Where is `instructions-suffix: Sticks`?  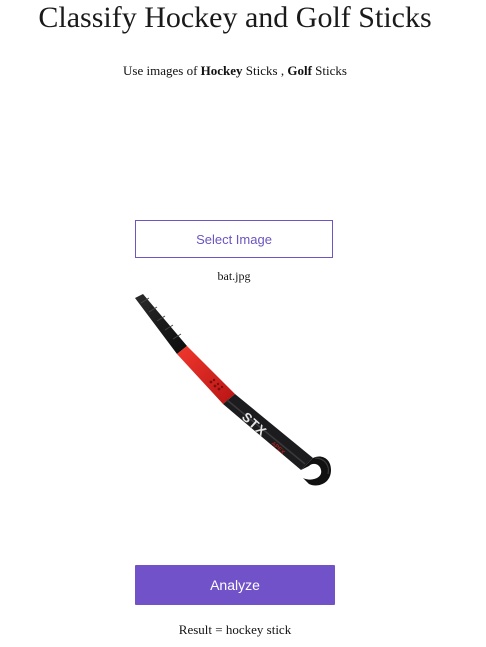 instructions-suffix: Sticks is located at coordinates (329, 70).